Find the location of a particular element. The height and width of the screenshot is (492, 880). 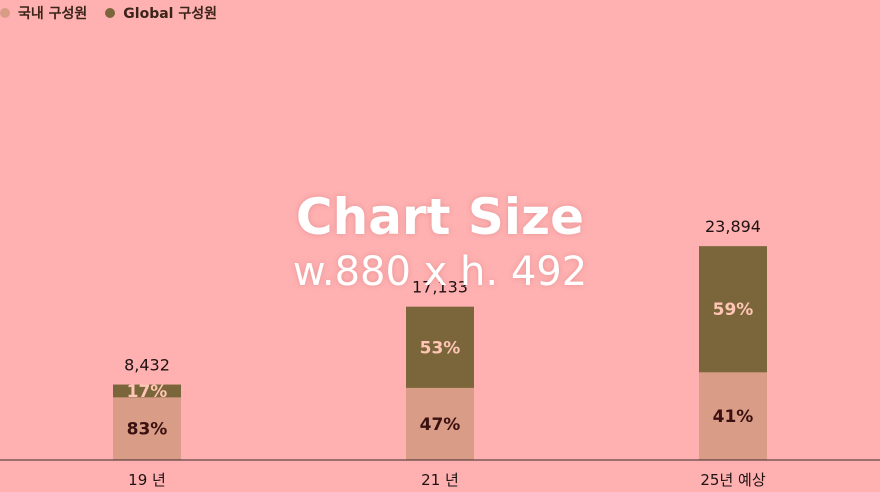

data-label-domestic: 47% is located at coordinates (440, 425).